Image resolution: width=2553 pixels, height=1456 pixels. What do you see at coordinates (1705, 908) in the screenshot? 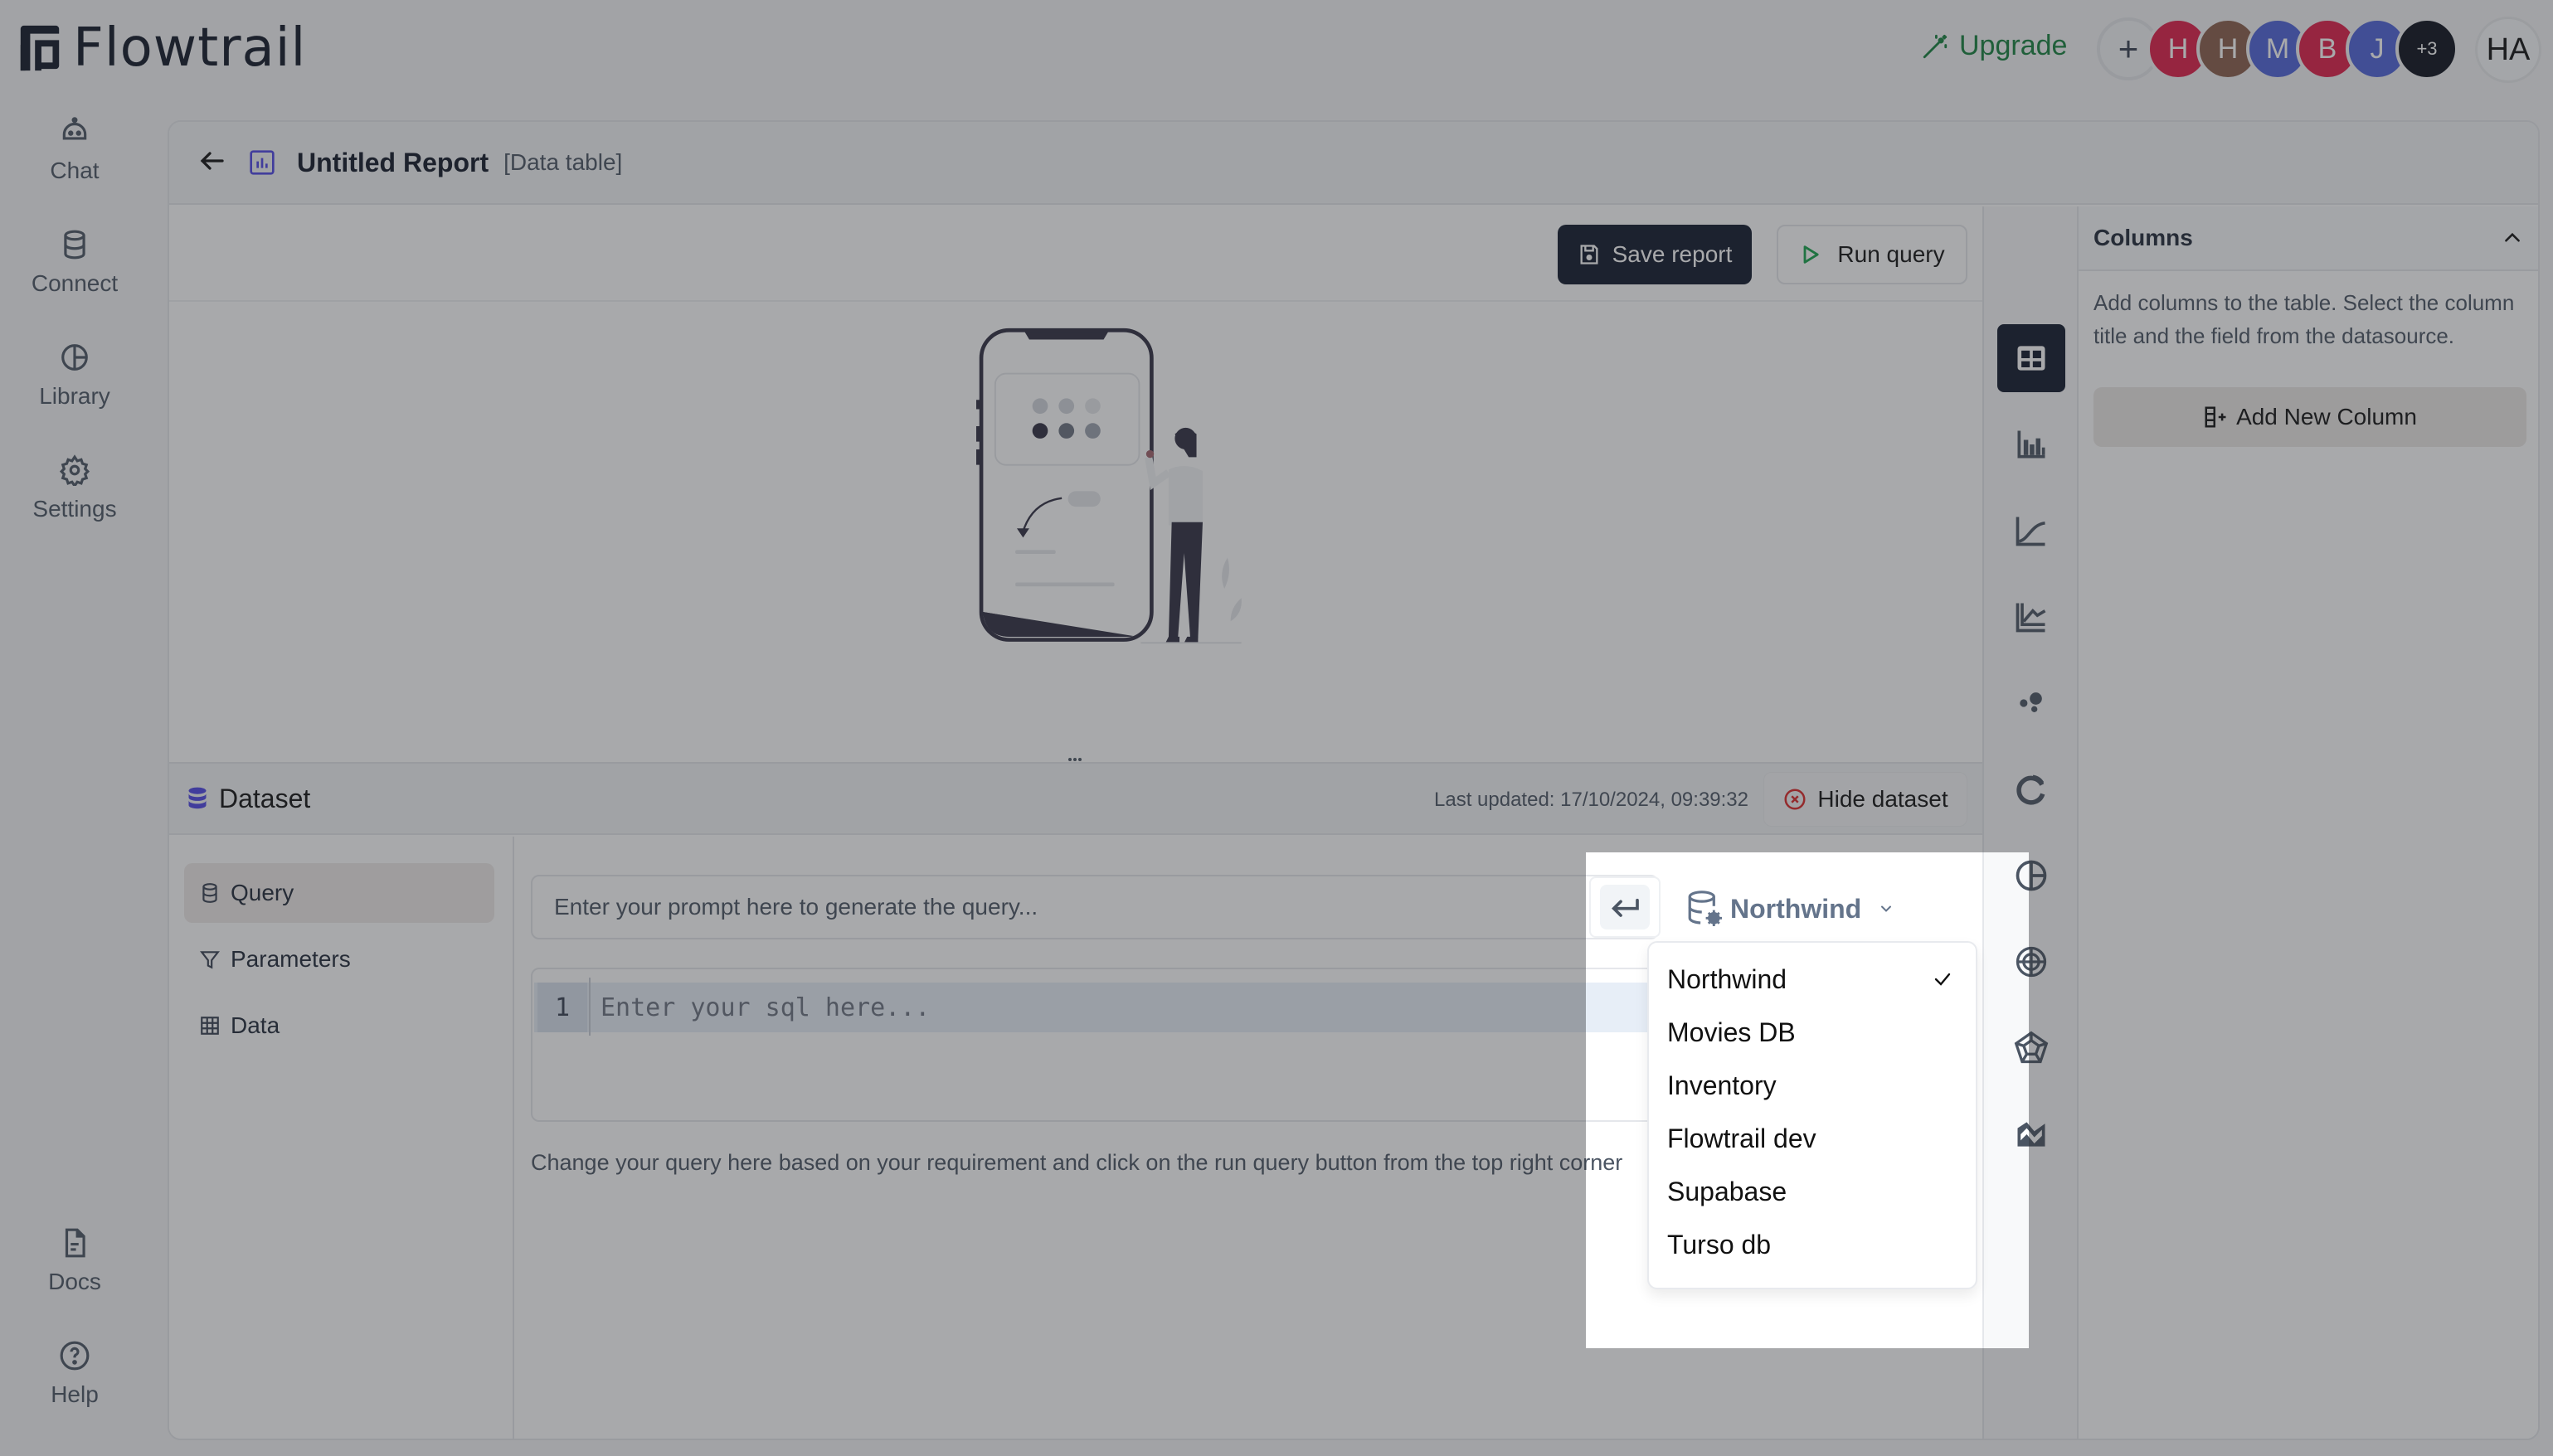
I see `database-settings-icon` at bounding box center [1705, 908].